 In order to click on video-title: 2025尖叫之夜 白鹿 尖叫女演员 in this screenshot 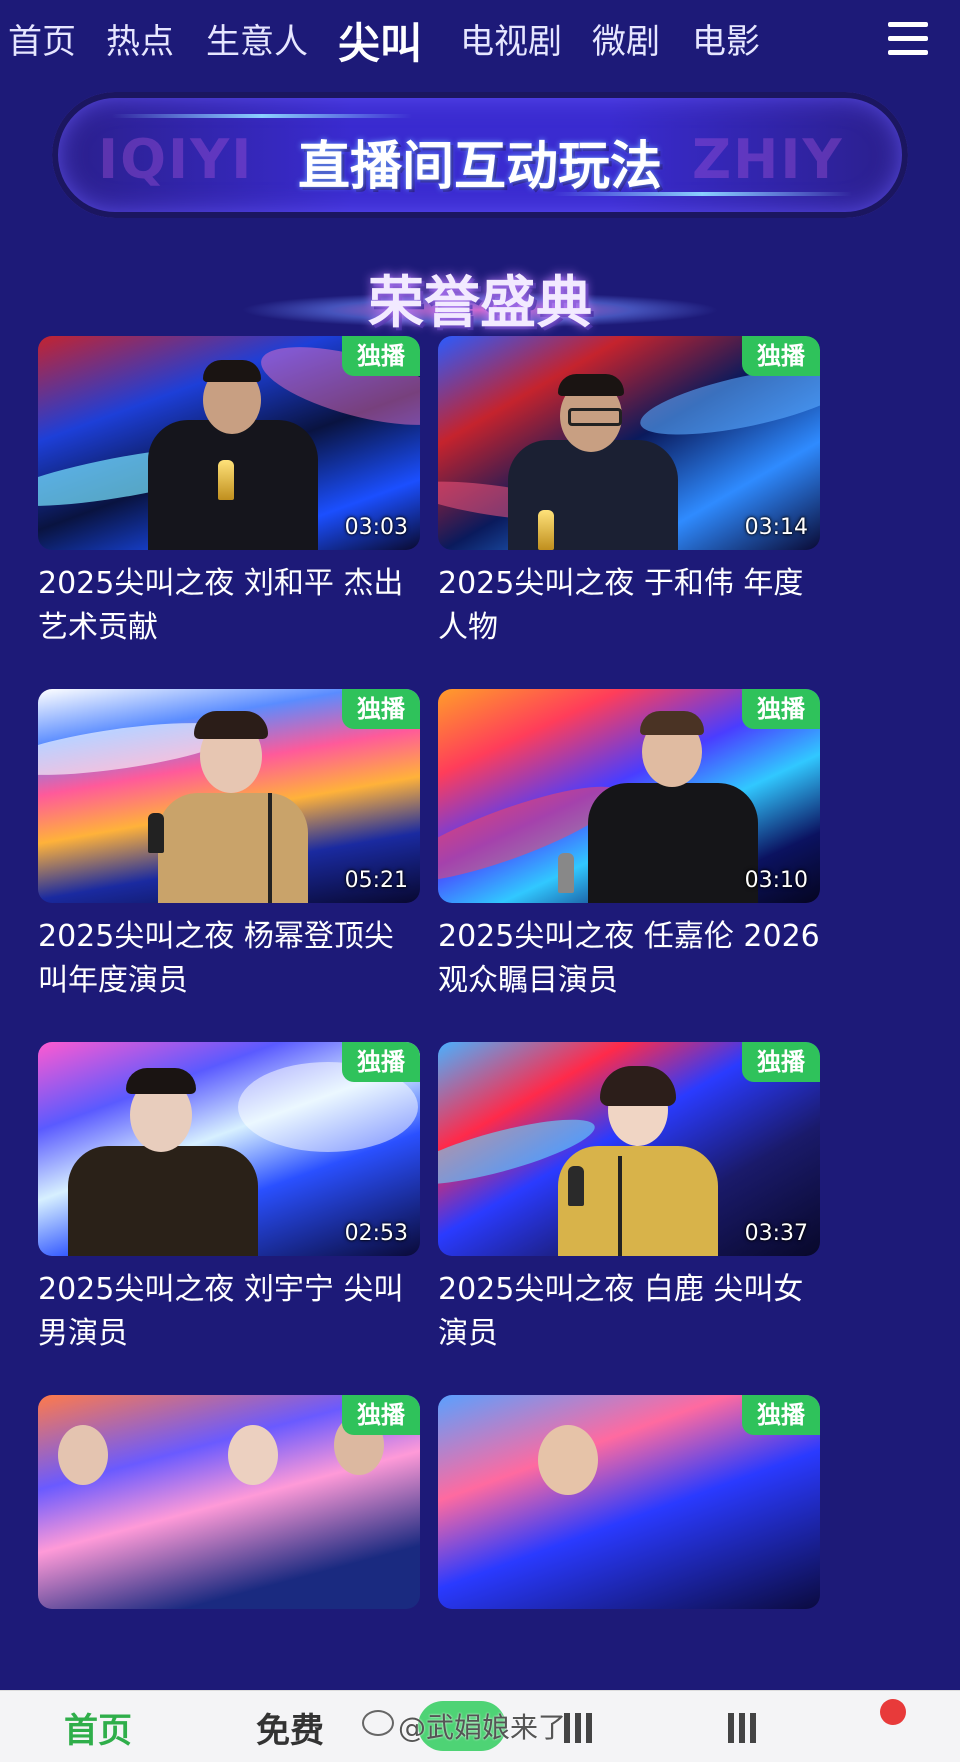, I will do `click(629, 1312)`.